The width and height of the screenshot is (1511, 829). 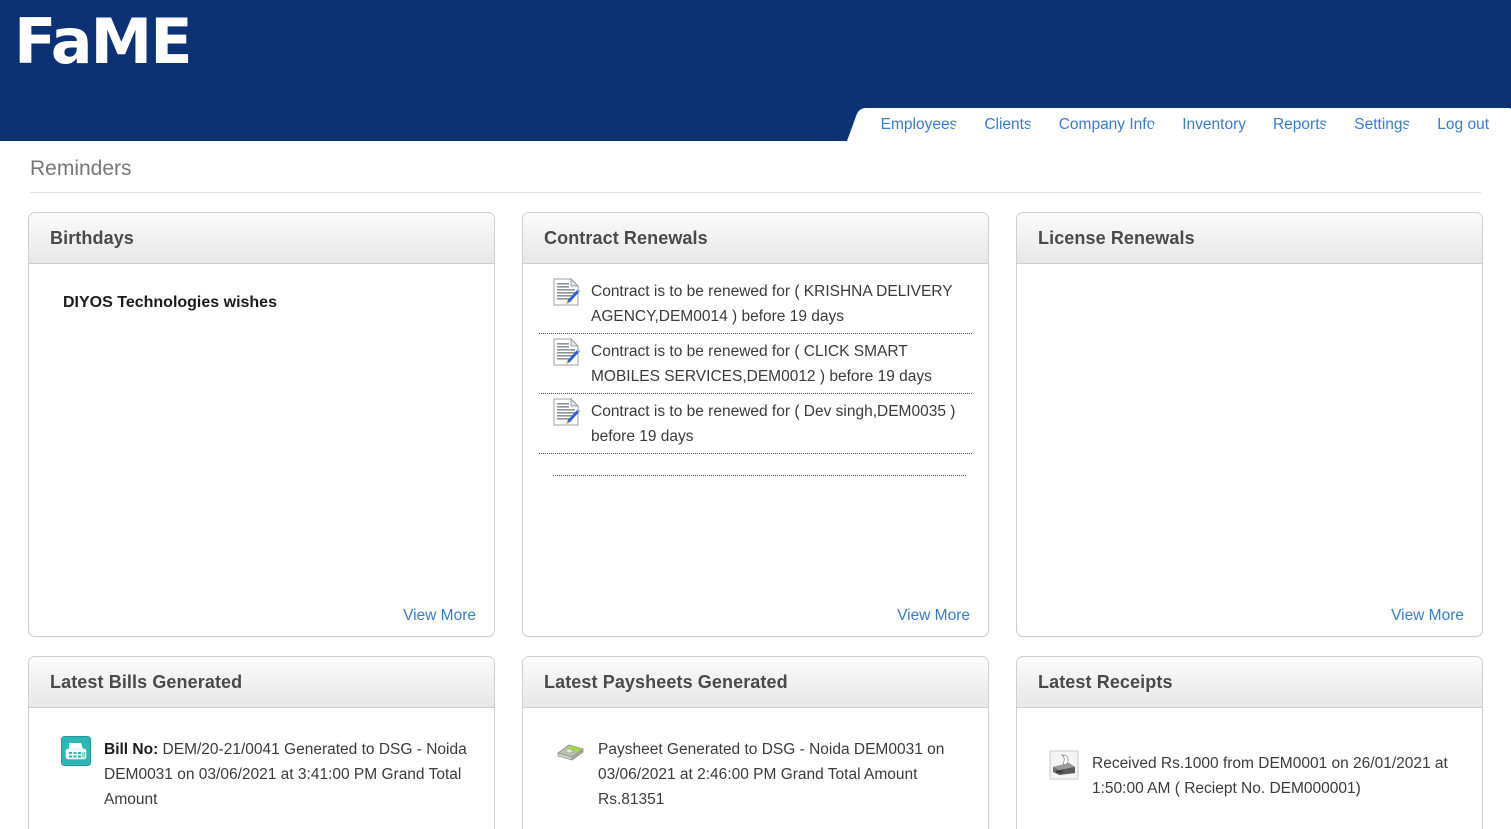 I want to click on title-divider, so click(x=755, y=192).